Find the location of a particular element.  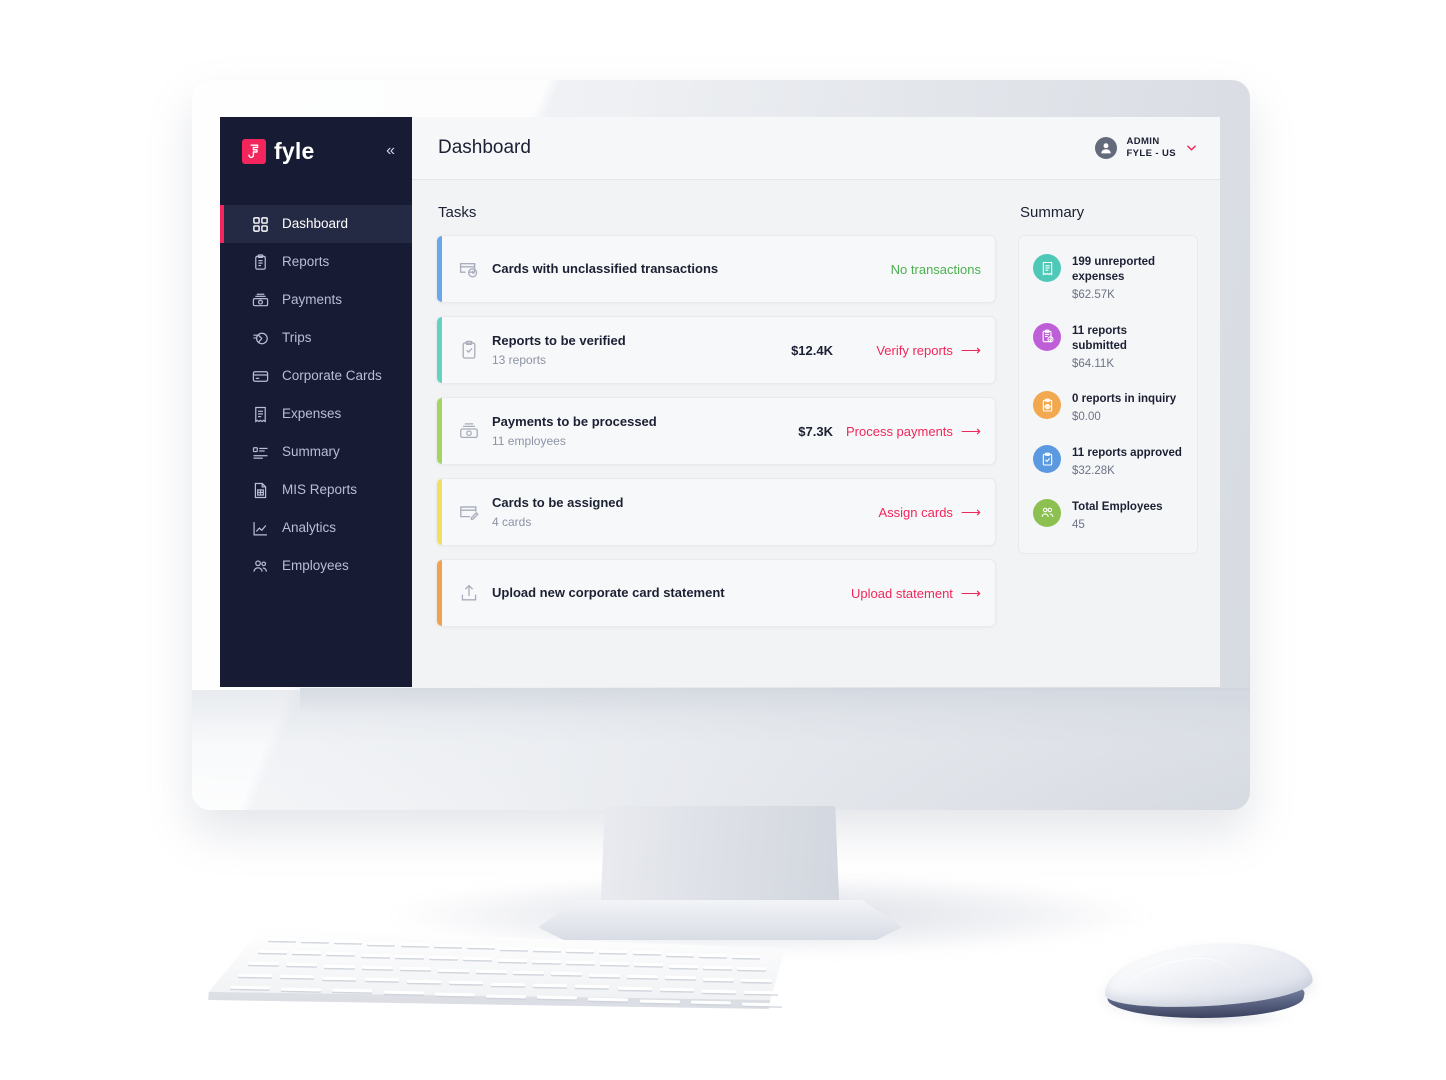

summary-item-label: 11 reports submitted is located at coordinates (1099, 338).